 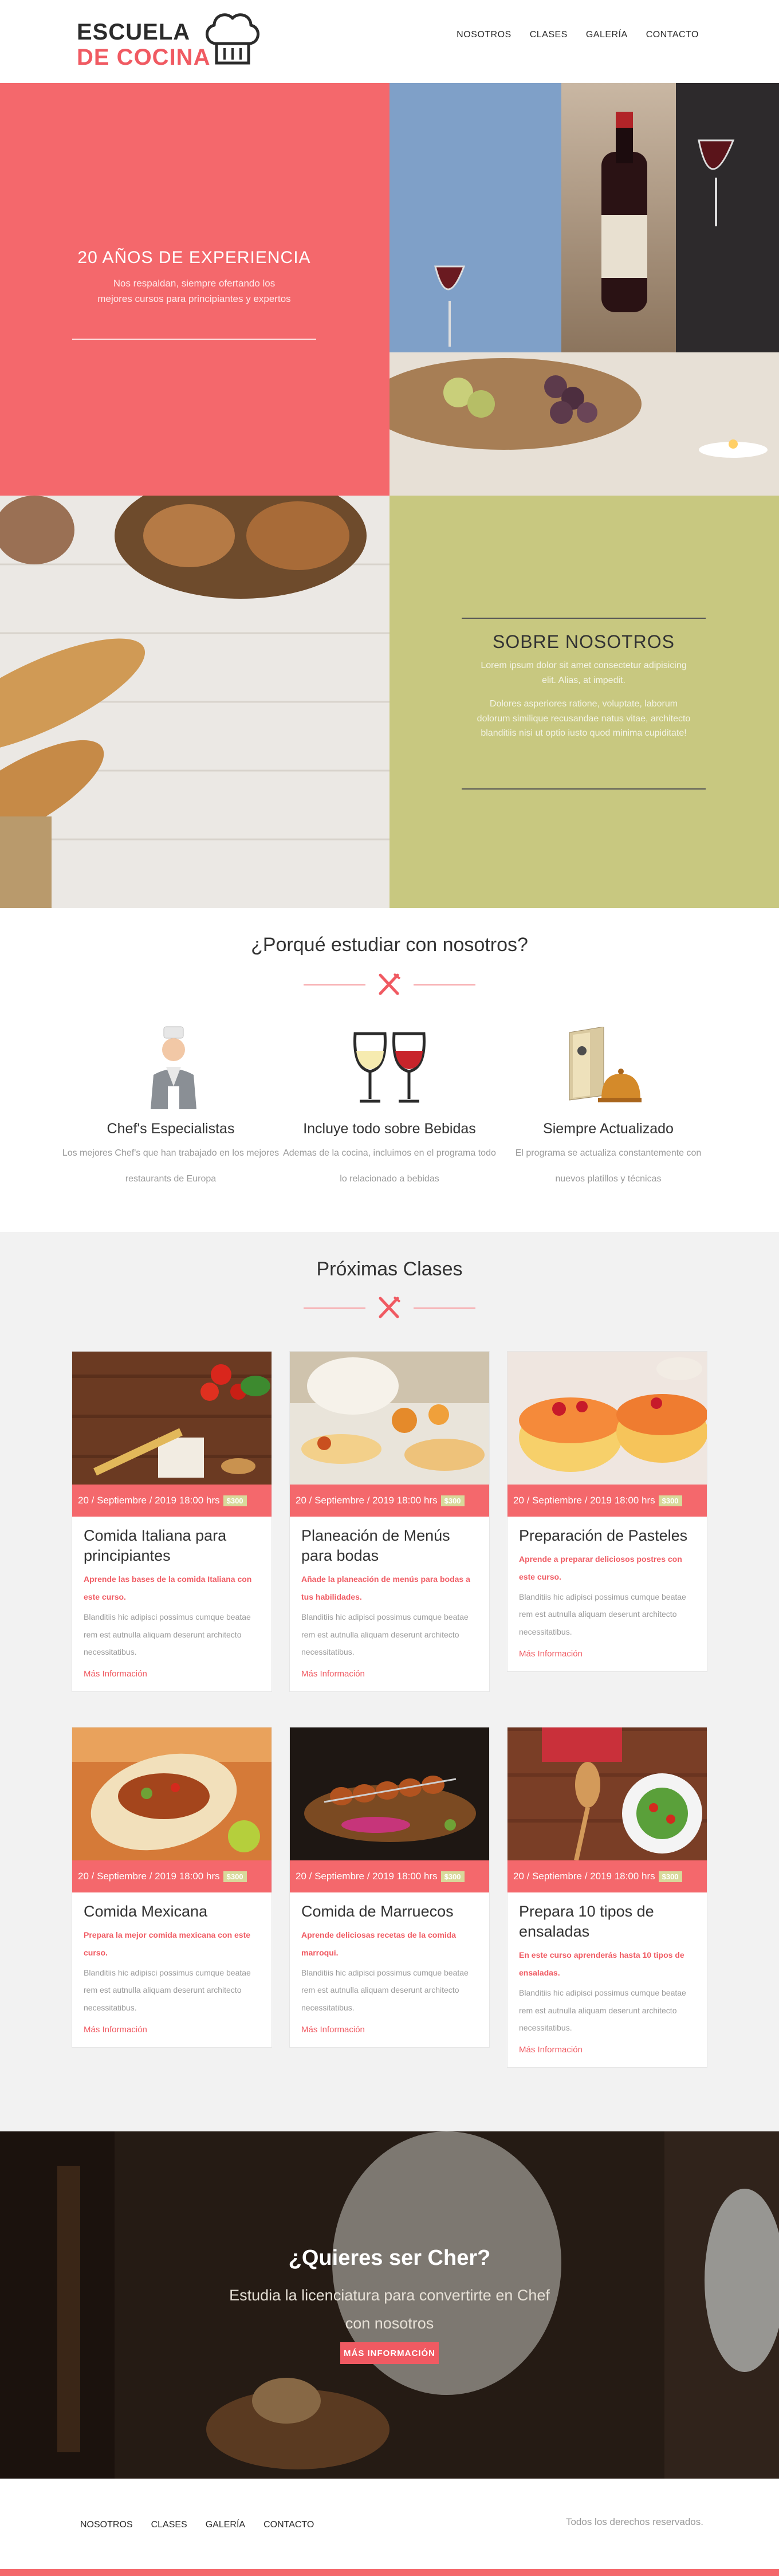 I want to click on class-image-pastry, so click(x=607, y=1419).